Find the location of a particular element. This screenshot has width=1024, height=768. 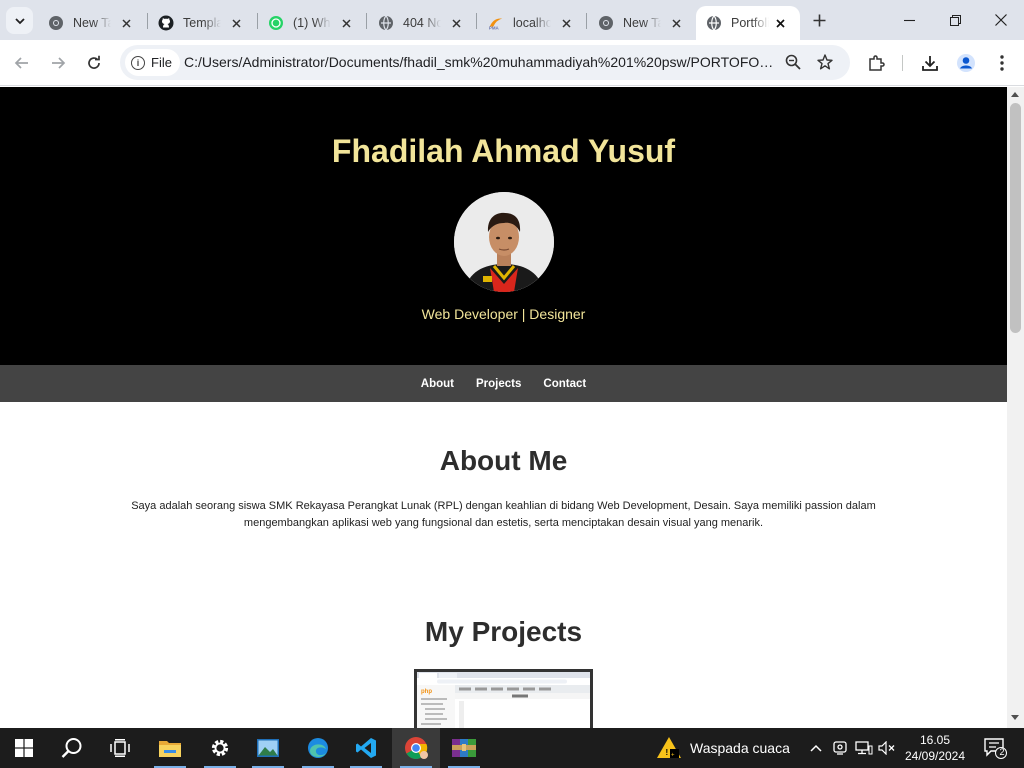

forward-button is located at coordinates (58, 63).